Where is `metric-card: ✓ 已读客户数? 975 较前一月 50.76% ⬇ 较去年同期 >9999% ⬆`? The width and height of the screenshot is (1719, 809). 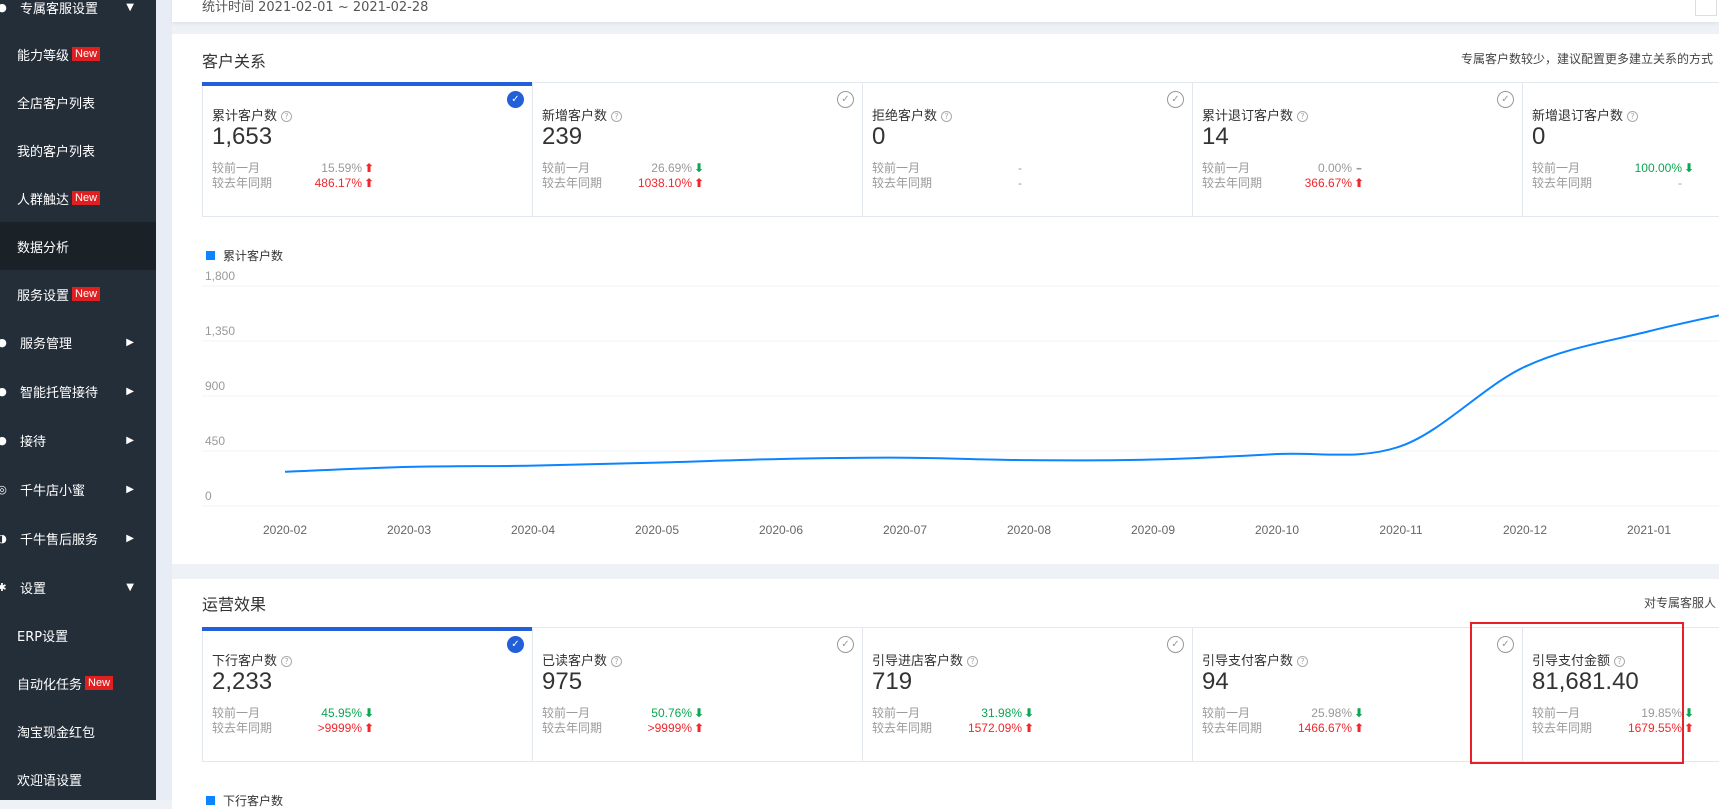
metric-card: ✓ 已读客户数? 975 较前一月 50.76% ⬇ 较去年同期 >9999% ⬆ is located at coordinates (697, 694).